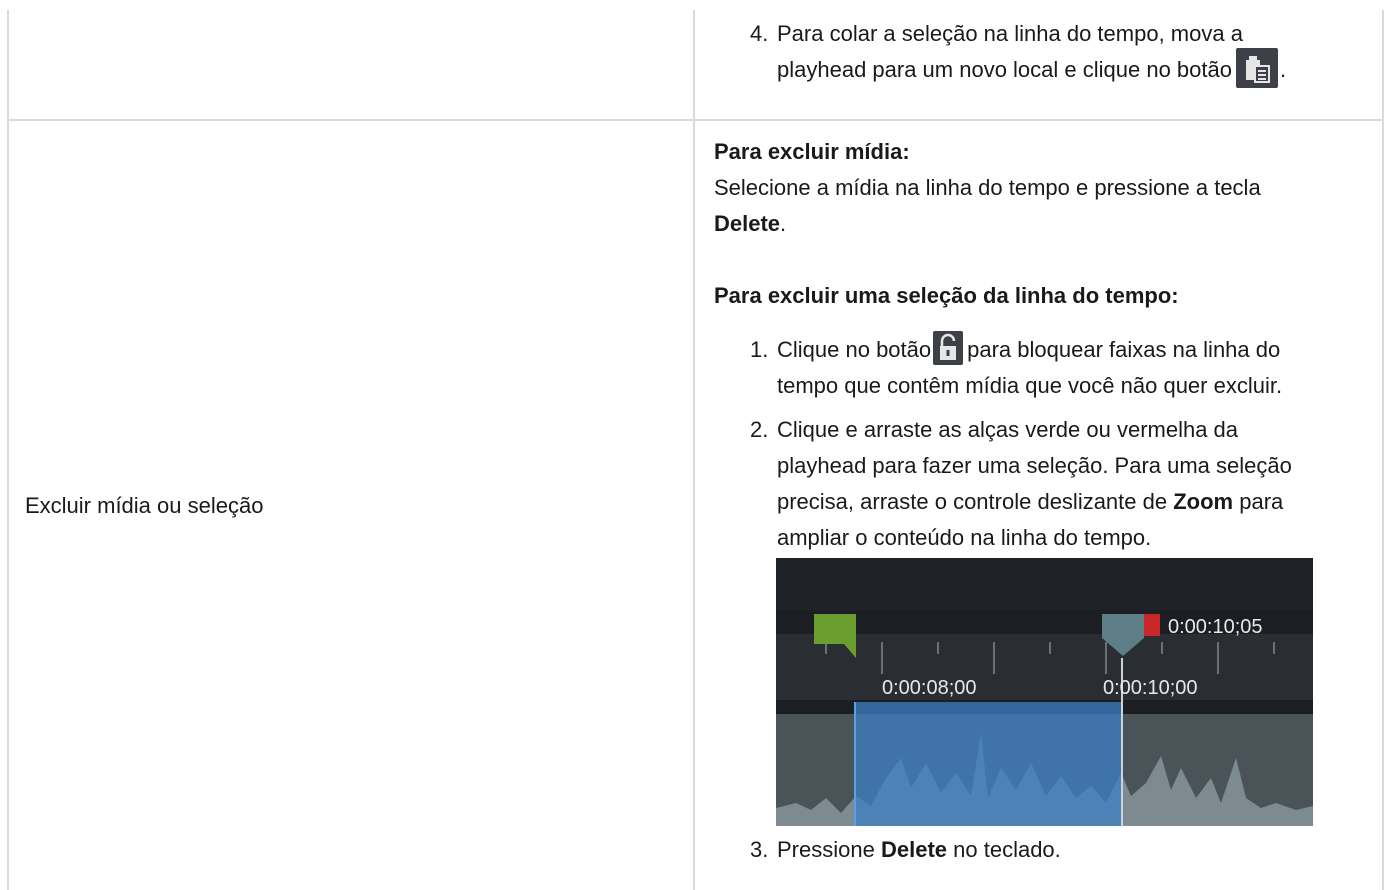  Describe the element at coordinates (759, 849) in the screenshot. I see `step-number: 3.` at that location.